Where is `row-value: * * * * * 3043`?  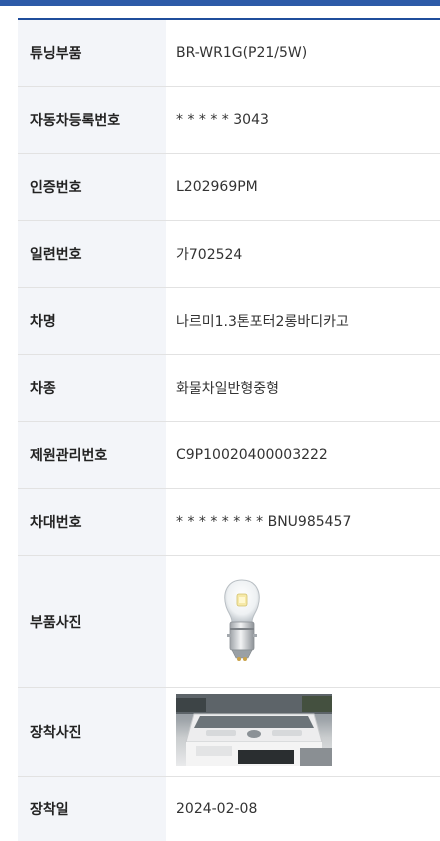 row-value: * * * * * 3043 is located at coordinates (222, 120).